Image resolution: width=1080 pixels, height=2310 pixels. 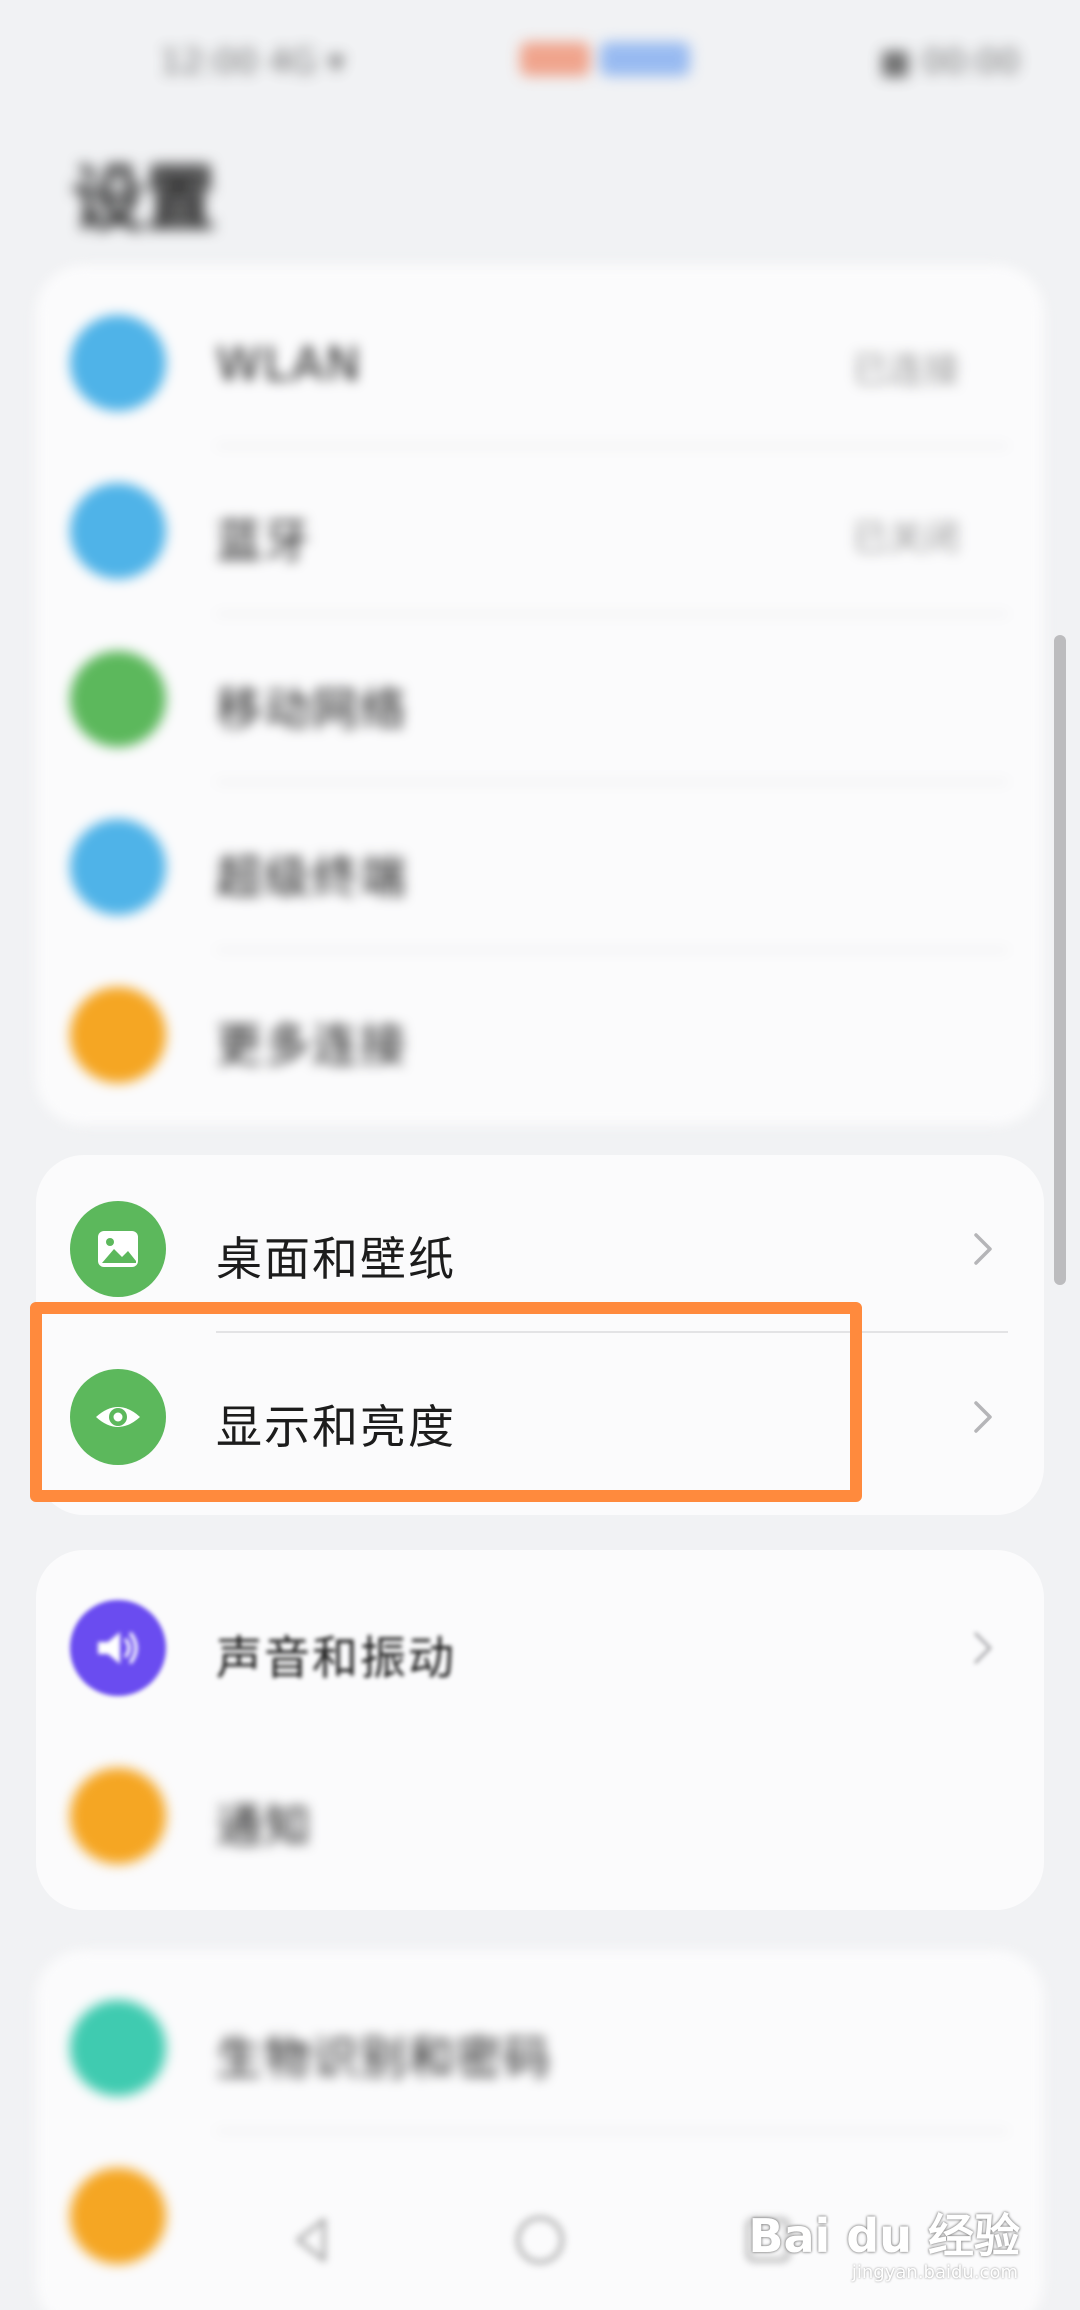 What do you see at coordinates (118, 1249) in the screenshot?
I see `picture-icon` at bounding box center [118, 1249].